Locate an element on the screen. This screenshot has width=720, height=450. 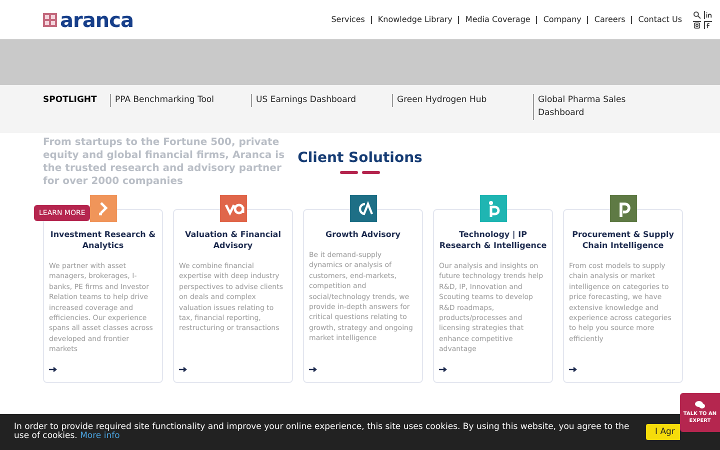
nav-link: Media Coverage is located at coordinates (497, 20).